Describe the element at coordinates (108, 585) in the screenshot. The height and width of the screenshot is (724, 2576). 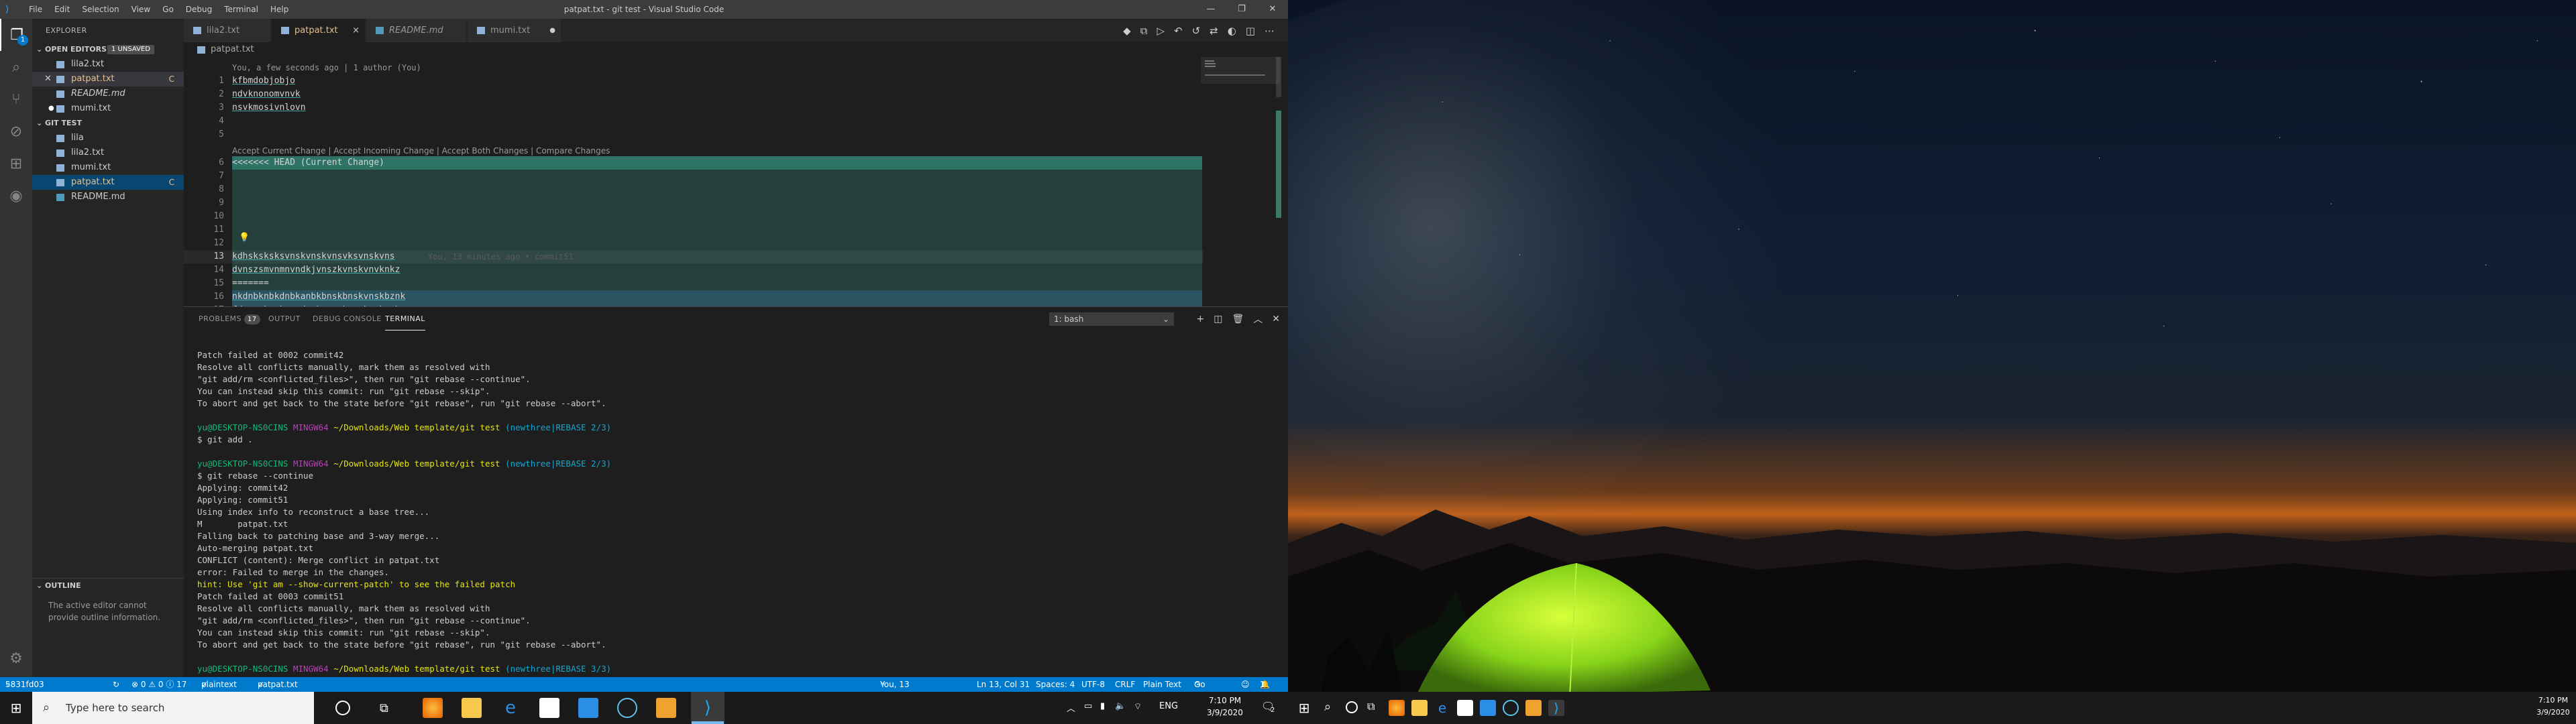
I see `outline-header: ⌄ OUTLINE` at that location.